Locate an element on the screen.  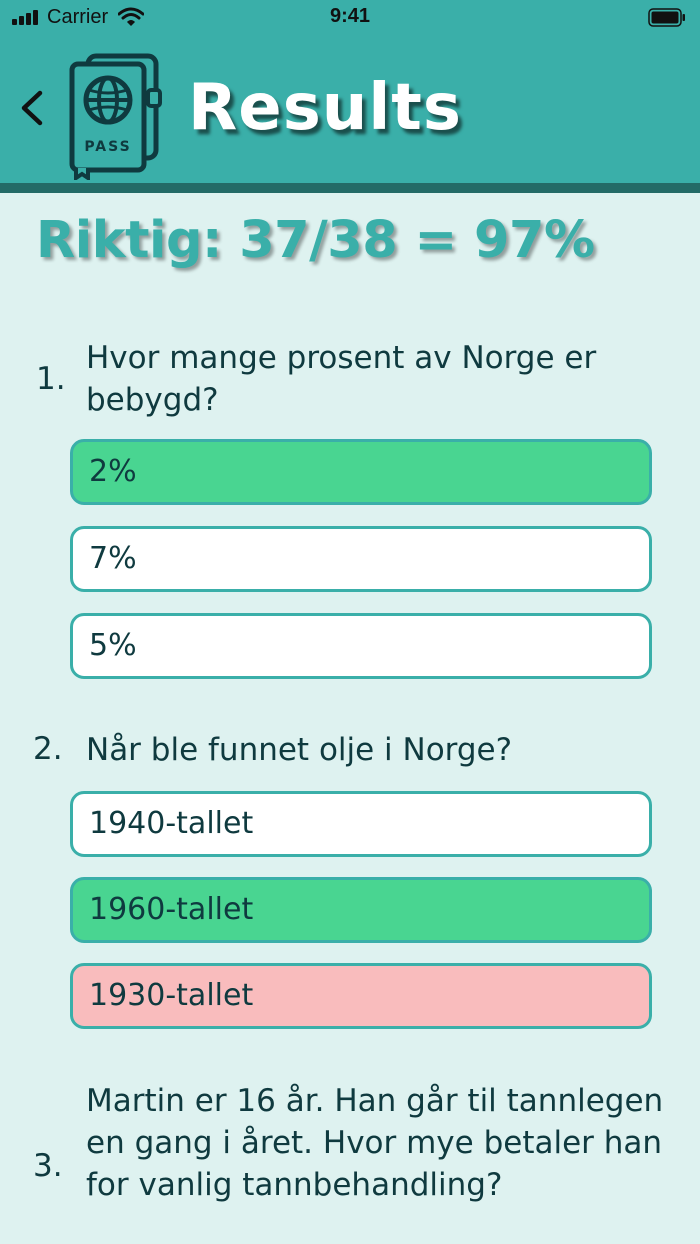
question-number: 1. is located at coordinates (51, 379).